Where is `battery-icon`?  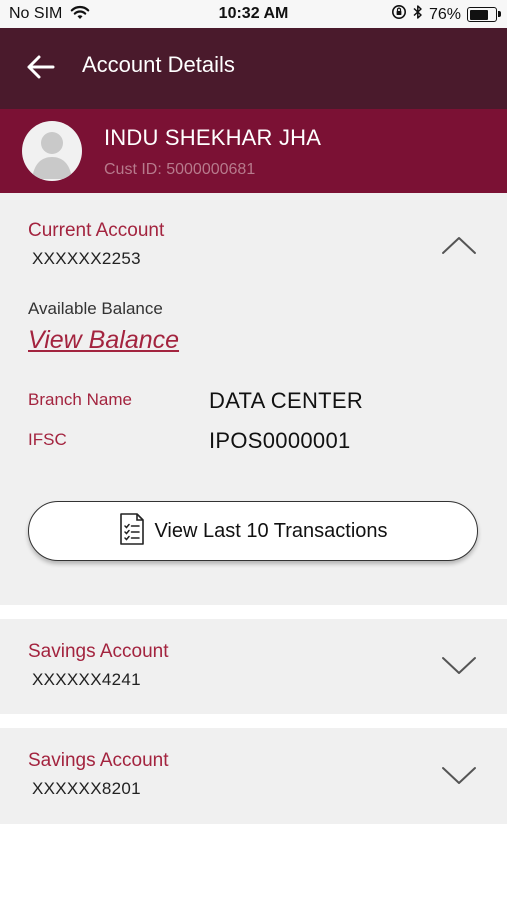 battery-icon is located at coordinates (484, 14).